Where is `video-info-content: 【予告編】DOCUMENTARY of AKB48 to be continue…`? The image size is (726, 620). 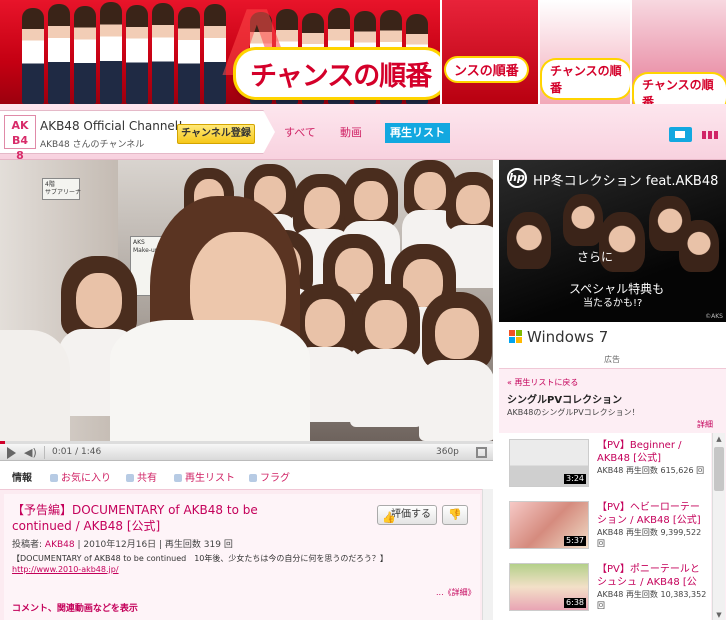
video-info-content: 【予告編】DOCUMENTARY of AKB48 to be continue… is located at coordinates (242, 557).